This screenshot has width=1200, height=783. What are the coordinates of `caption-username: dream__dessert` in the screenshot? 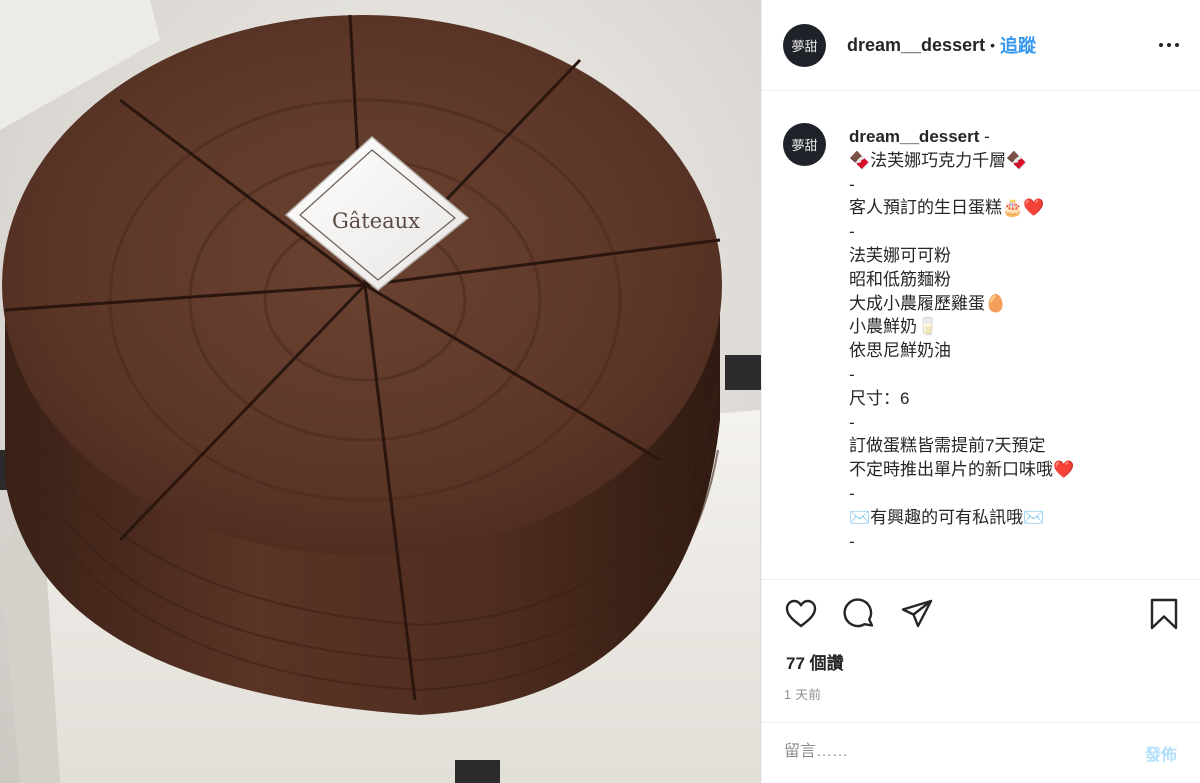 It's located at (914, 136).